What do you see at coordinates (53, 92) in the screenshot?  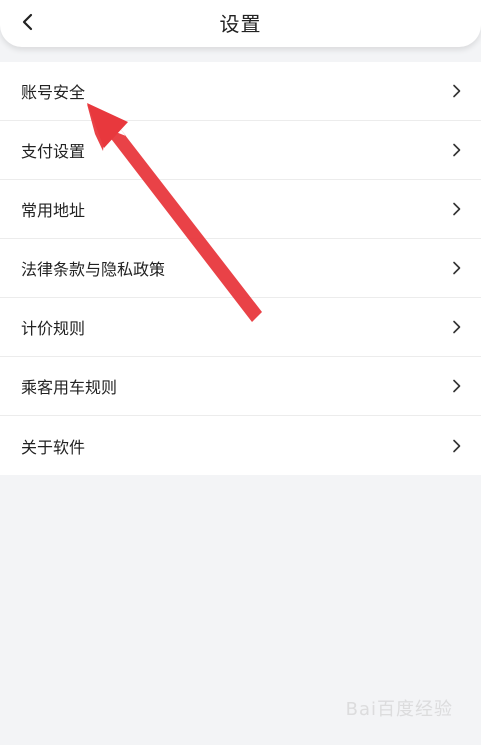 I see `settings-item-label: 账号安全` at bounding box center [53, 92].